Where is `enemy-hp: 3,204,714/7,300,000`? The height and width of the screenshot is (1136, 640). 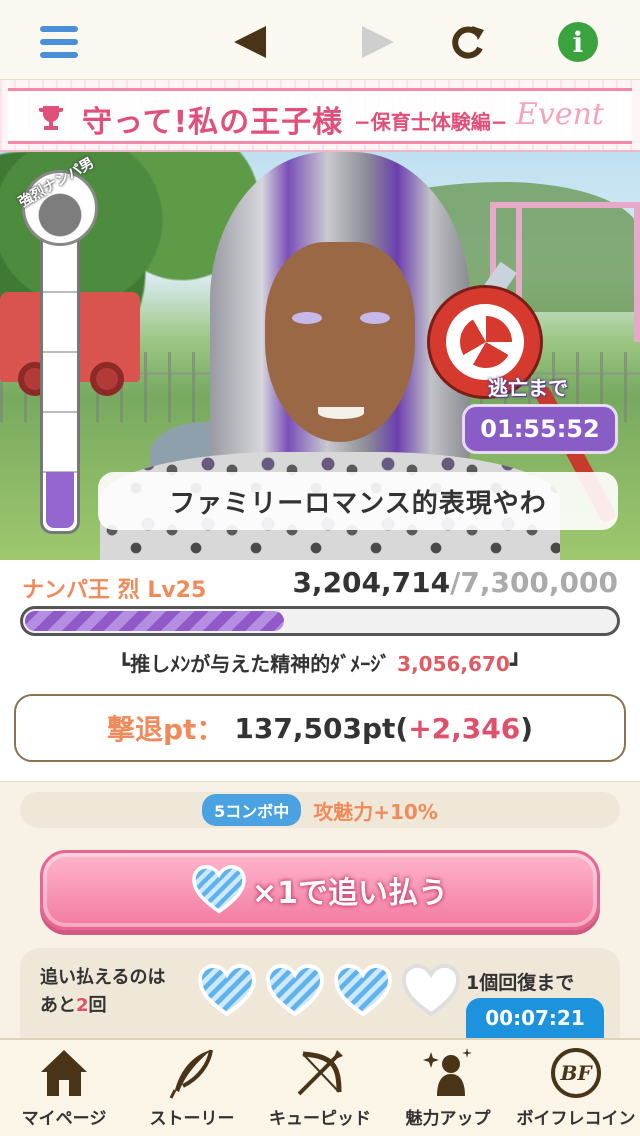 enemy-hp: 3,204,714/7,300,000 is located at coordinates (455, 582).